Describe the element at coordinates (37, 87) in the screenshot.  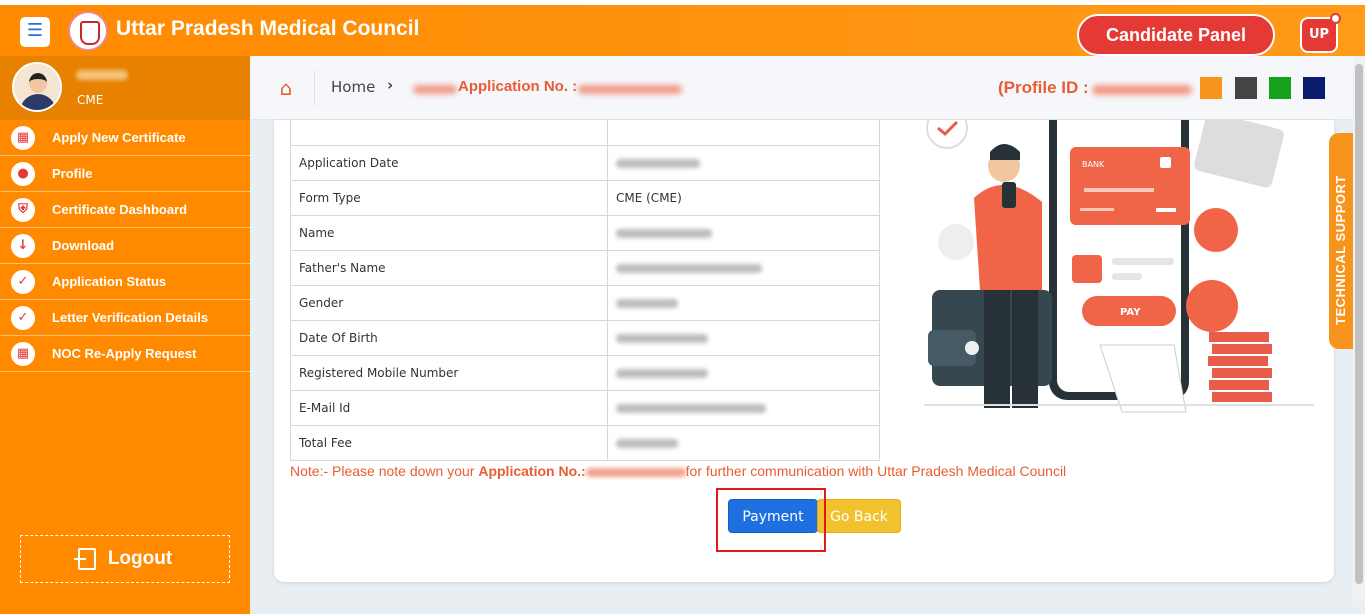
I see `avatar` at that location.